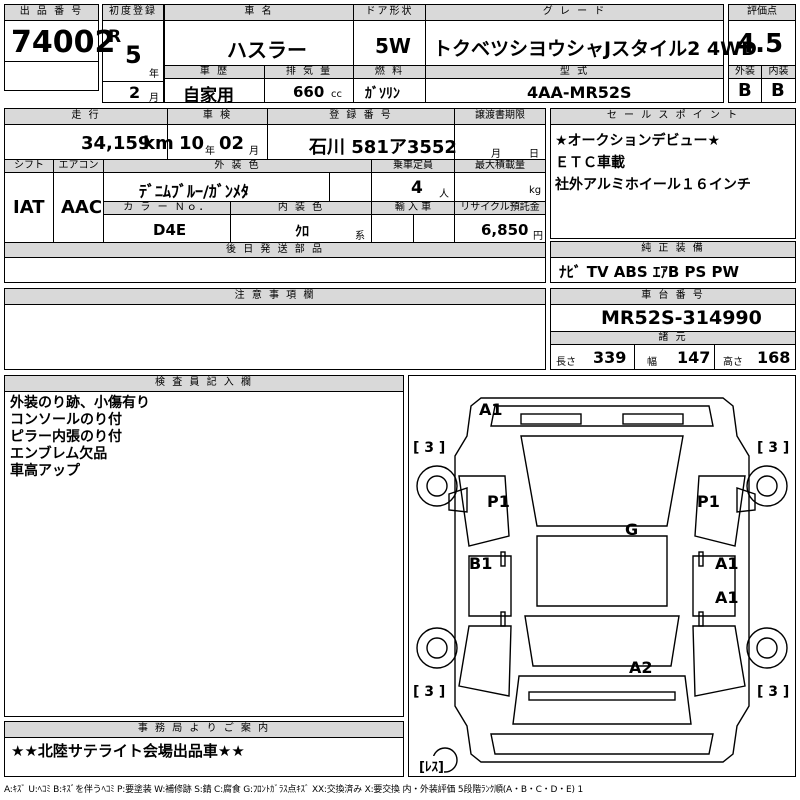 The height and width of the screenshot is (800, 800). I want to click on car-name: ハスラー, so click(267, 50).